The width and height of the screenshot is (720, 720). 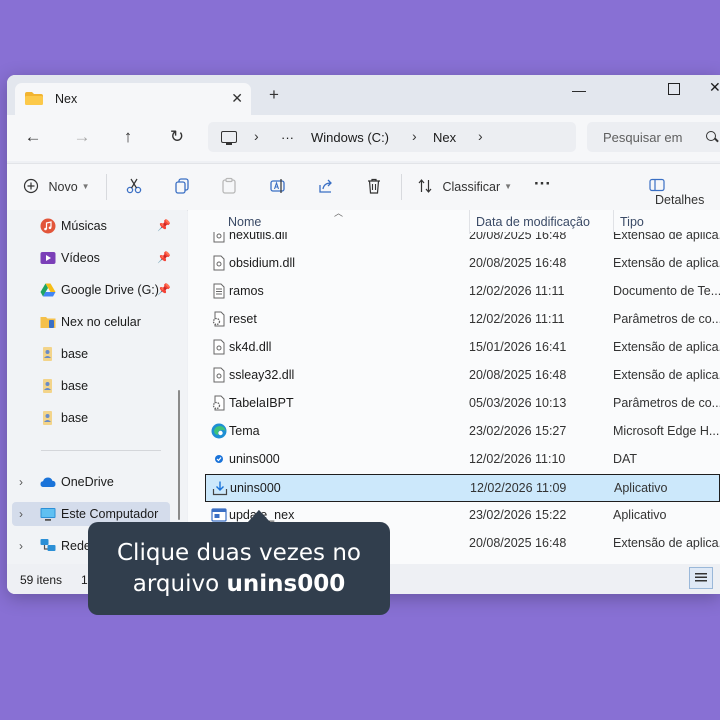 I want to click on file-row-selected: unins000 12/02/2026 11:09 Aplicativo, so click(x=462, y=488).